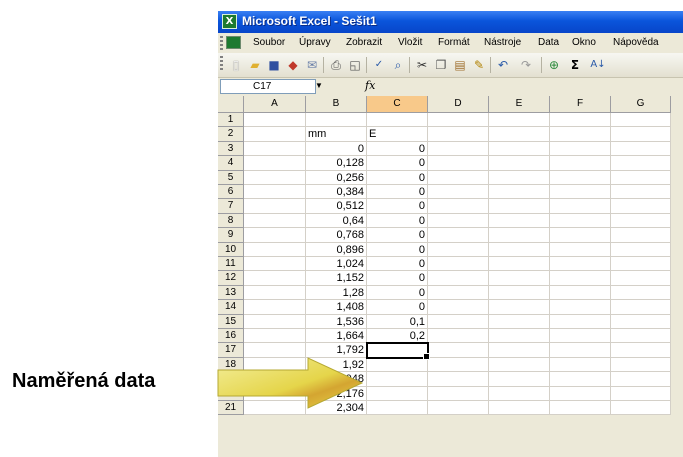 The image size is (683, 457). I want to click on arrow-shape, so click(290, 383).